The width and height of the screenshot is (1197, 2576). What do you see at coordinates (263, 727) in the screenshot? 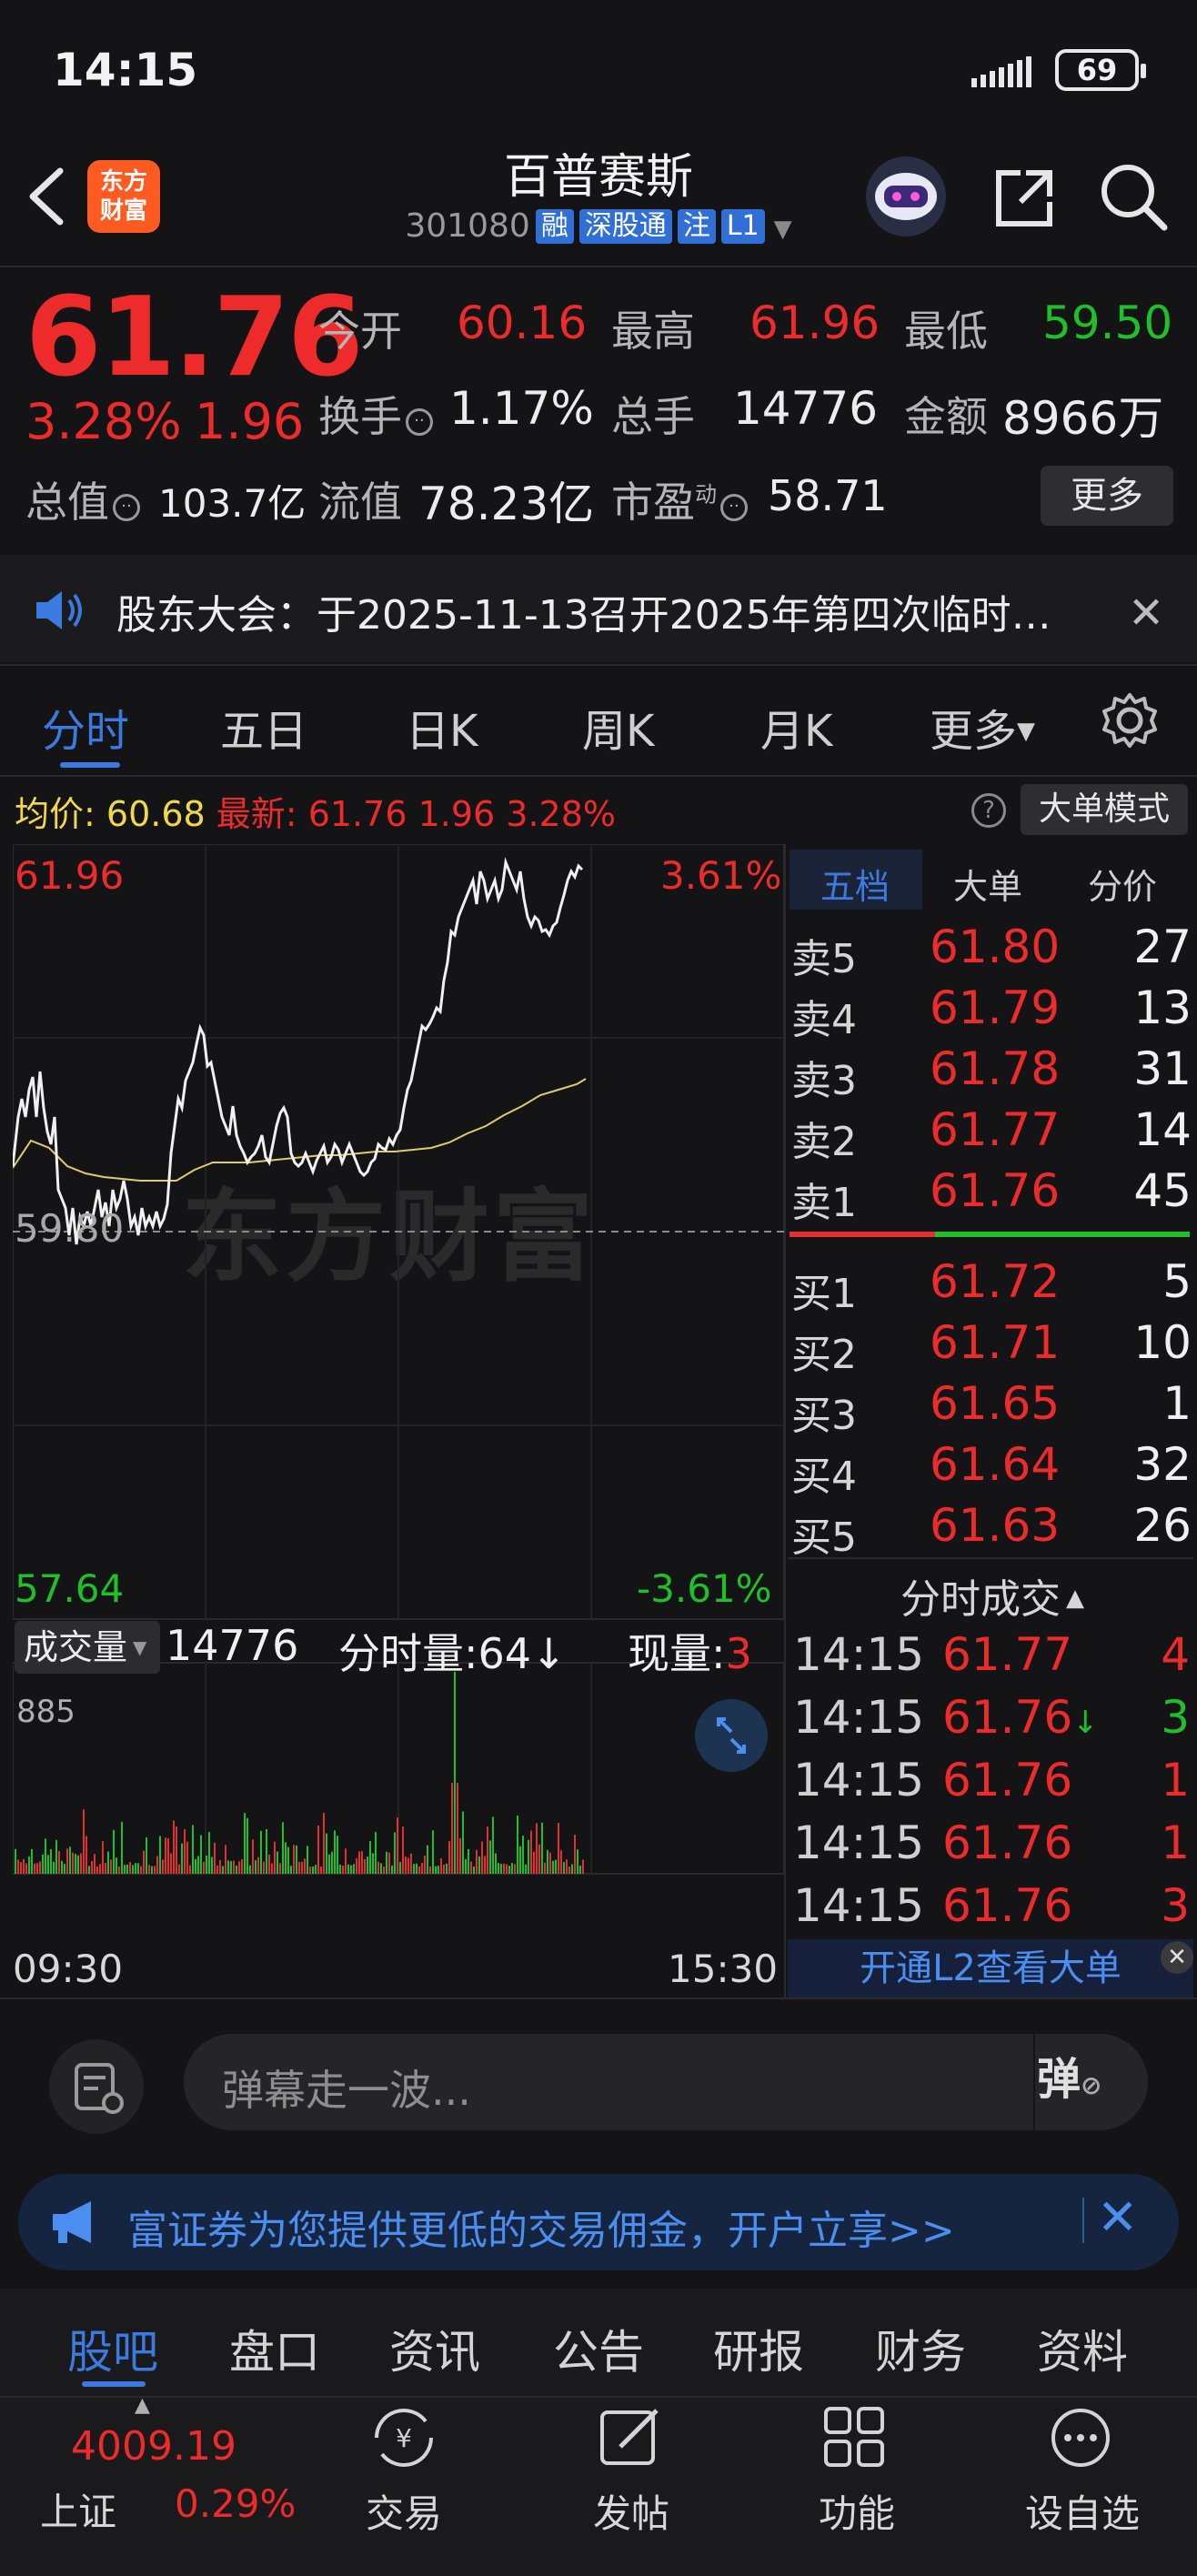
I see `tab-five-day: 五日` at bounding box center [263, 727].